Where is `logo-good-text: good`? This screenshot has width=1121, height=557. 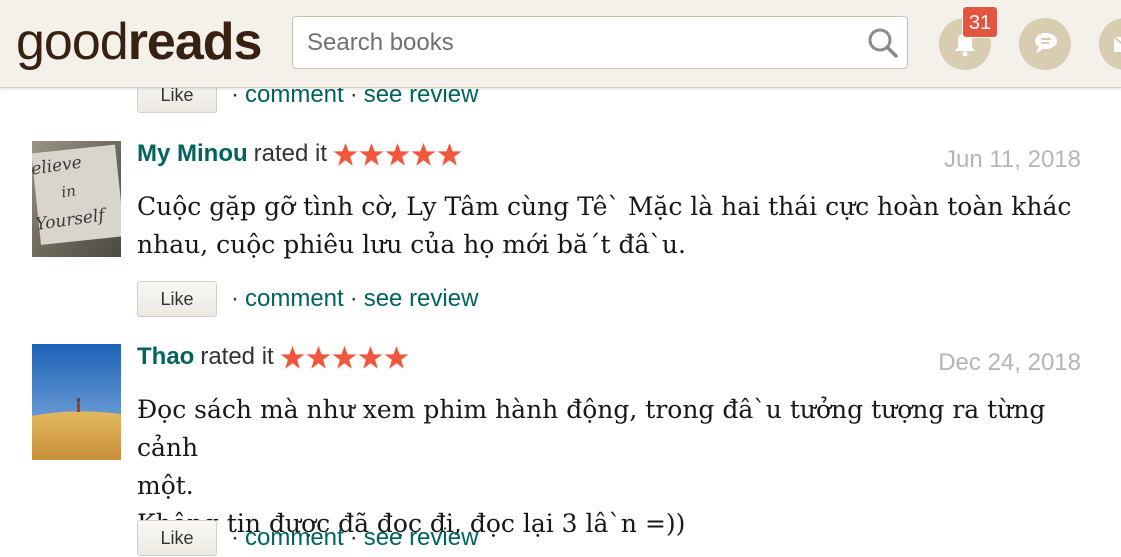
logo-good-text: good is located at coordinates (72, 42).